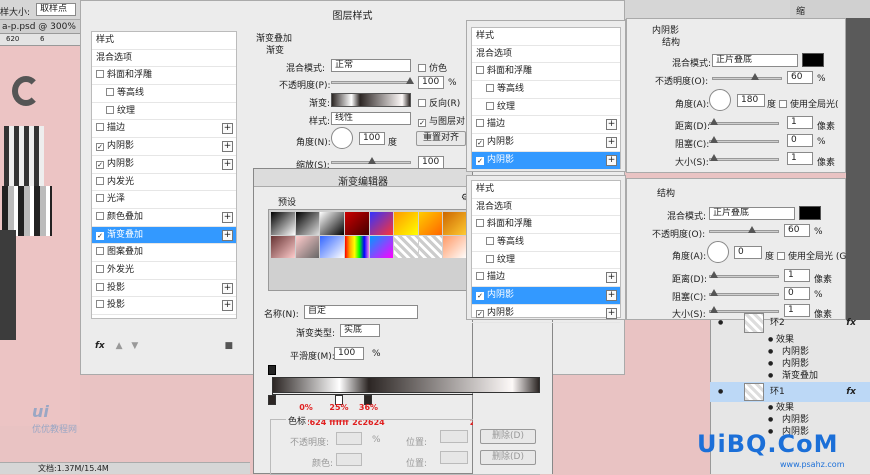 Image resolution: width=870 pixels, height=475 pixels. Describe the element at coordinates (714, 157) in the screenshot. I see `size-thumb` at that location.